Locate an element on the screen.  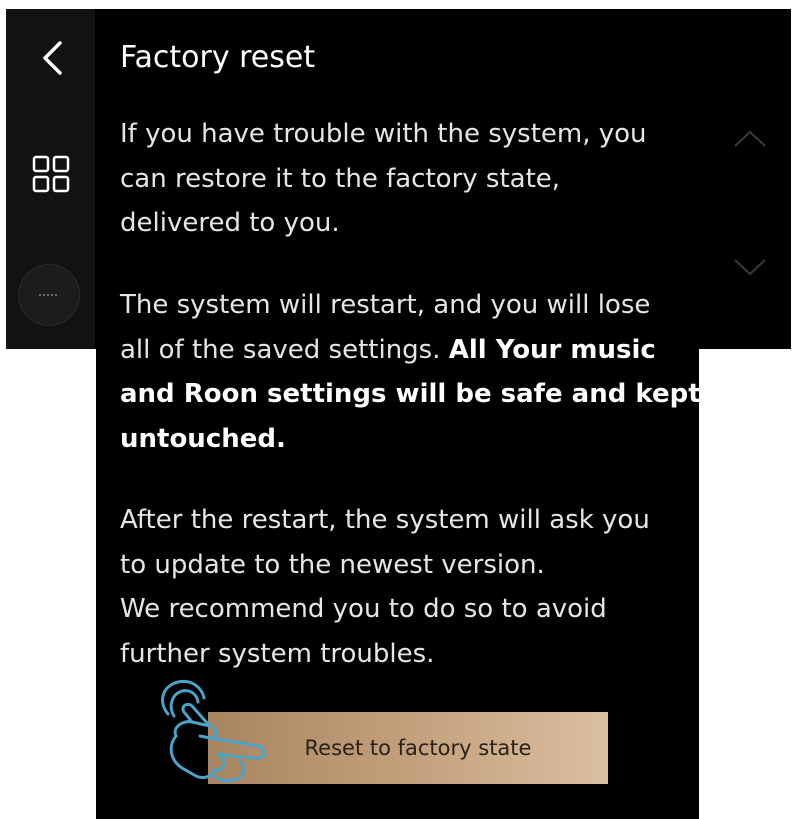
paragraph-line: to update to the newest version. is located at coordinates (332, 564).